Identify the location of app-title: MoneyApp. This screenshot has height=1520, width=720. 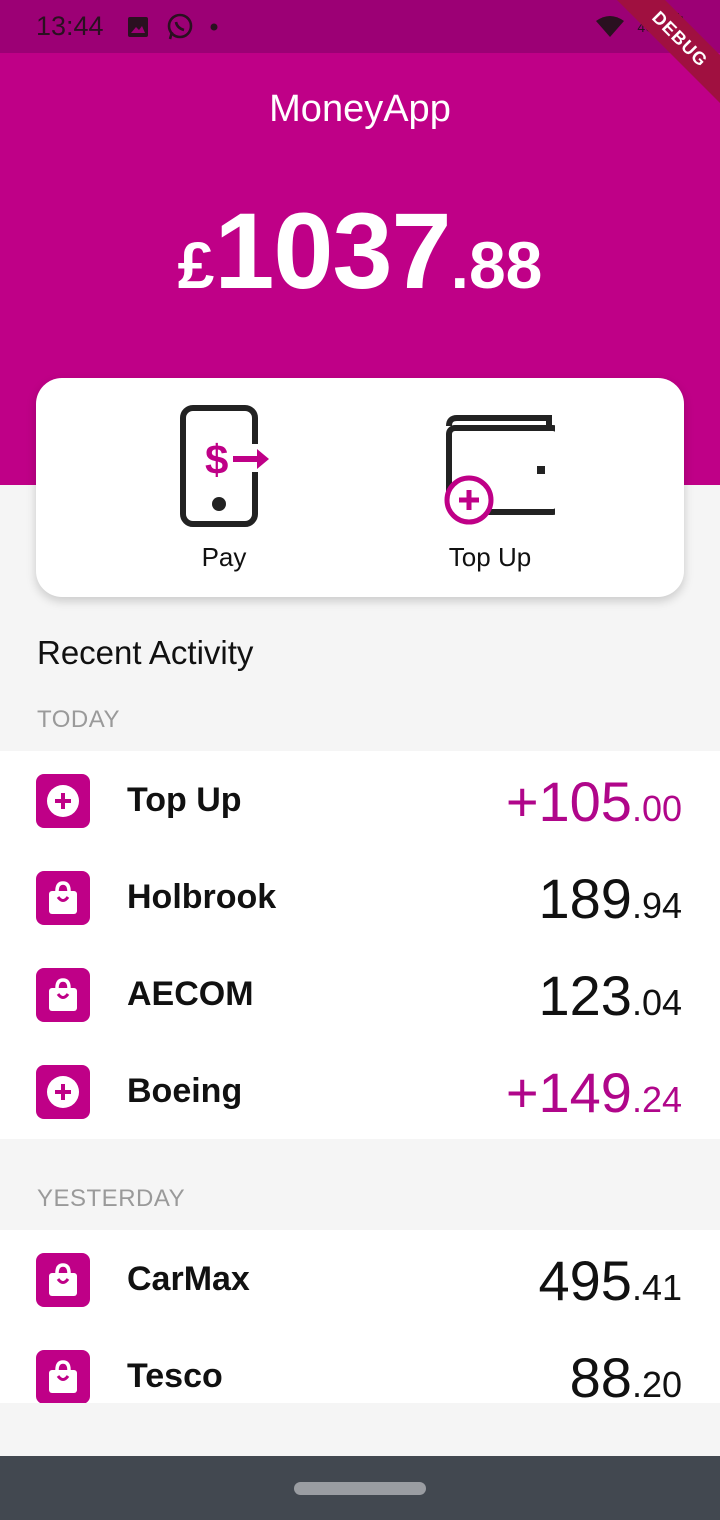
(360, 109).